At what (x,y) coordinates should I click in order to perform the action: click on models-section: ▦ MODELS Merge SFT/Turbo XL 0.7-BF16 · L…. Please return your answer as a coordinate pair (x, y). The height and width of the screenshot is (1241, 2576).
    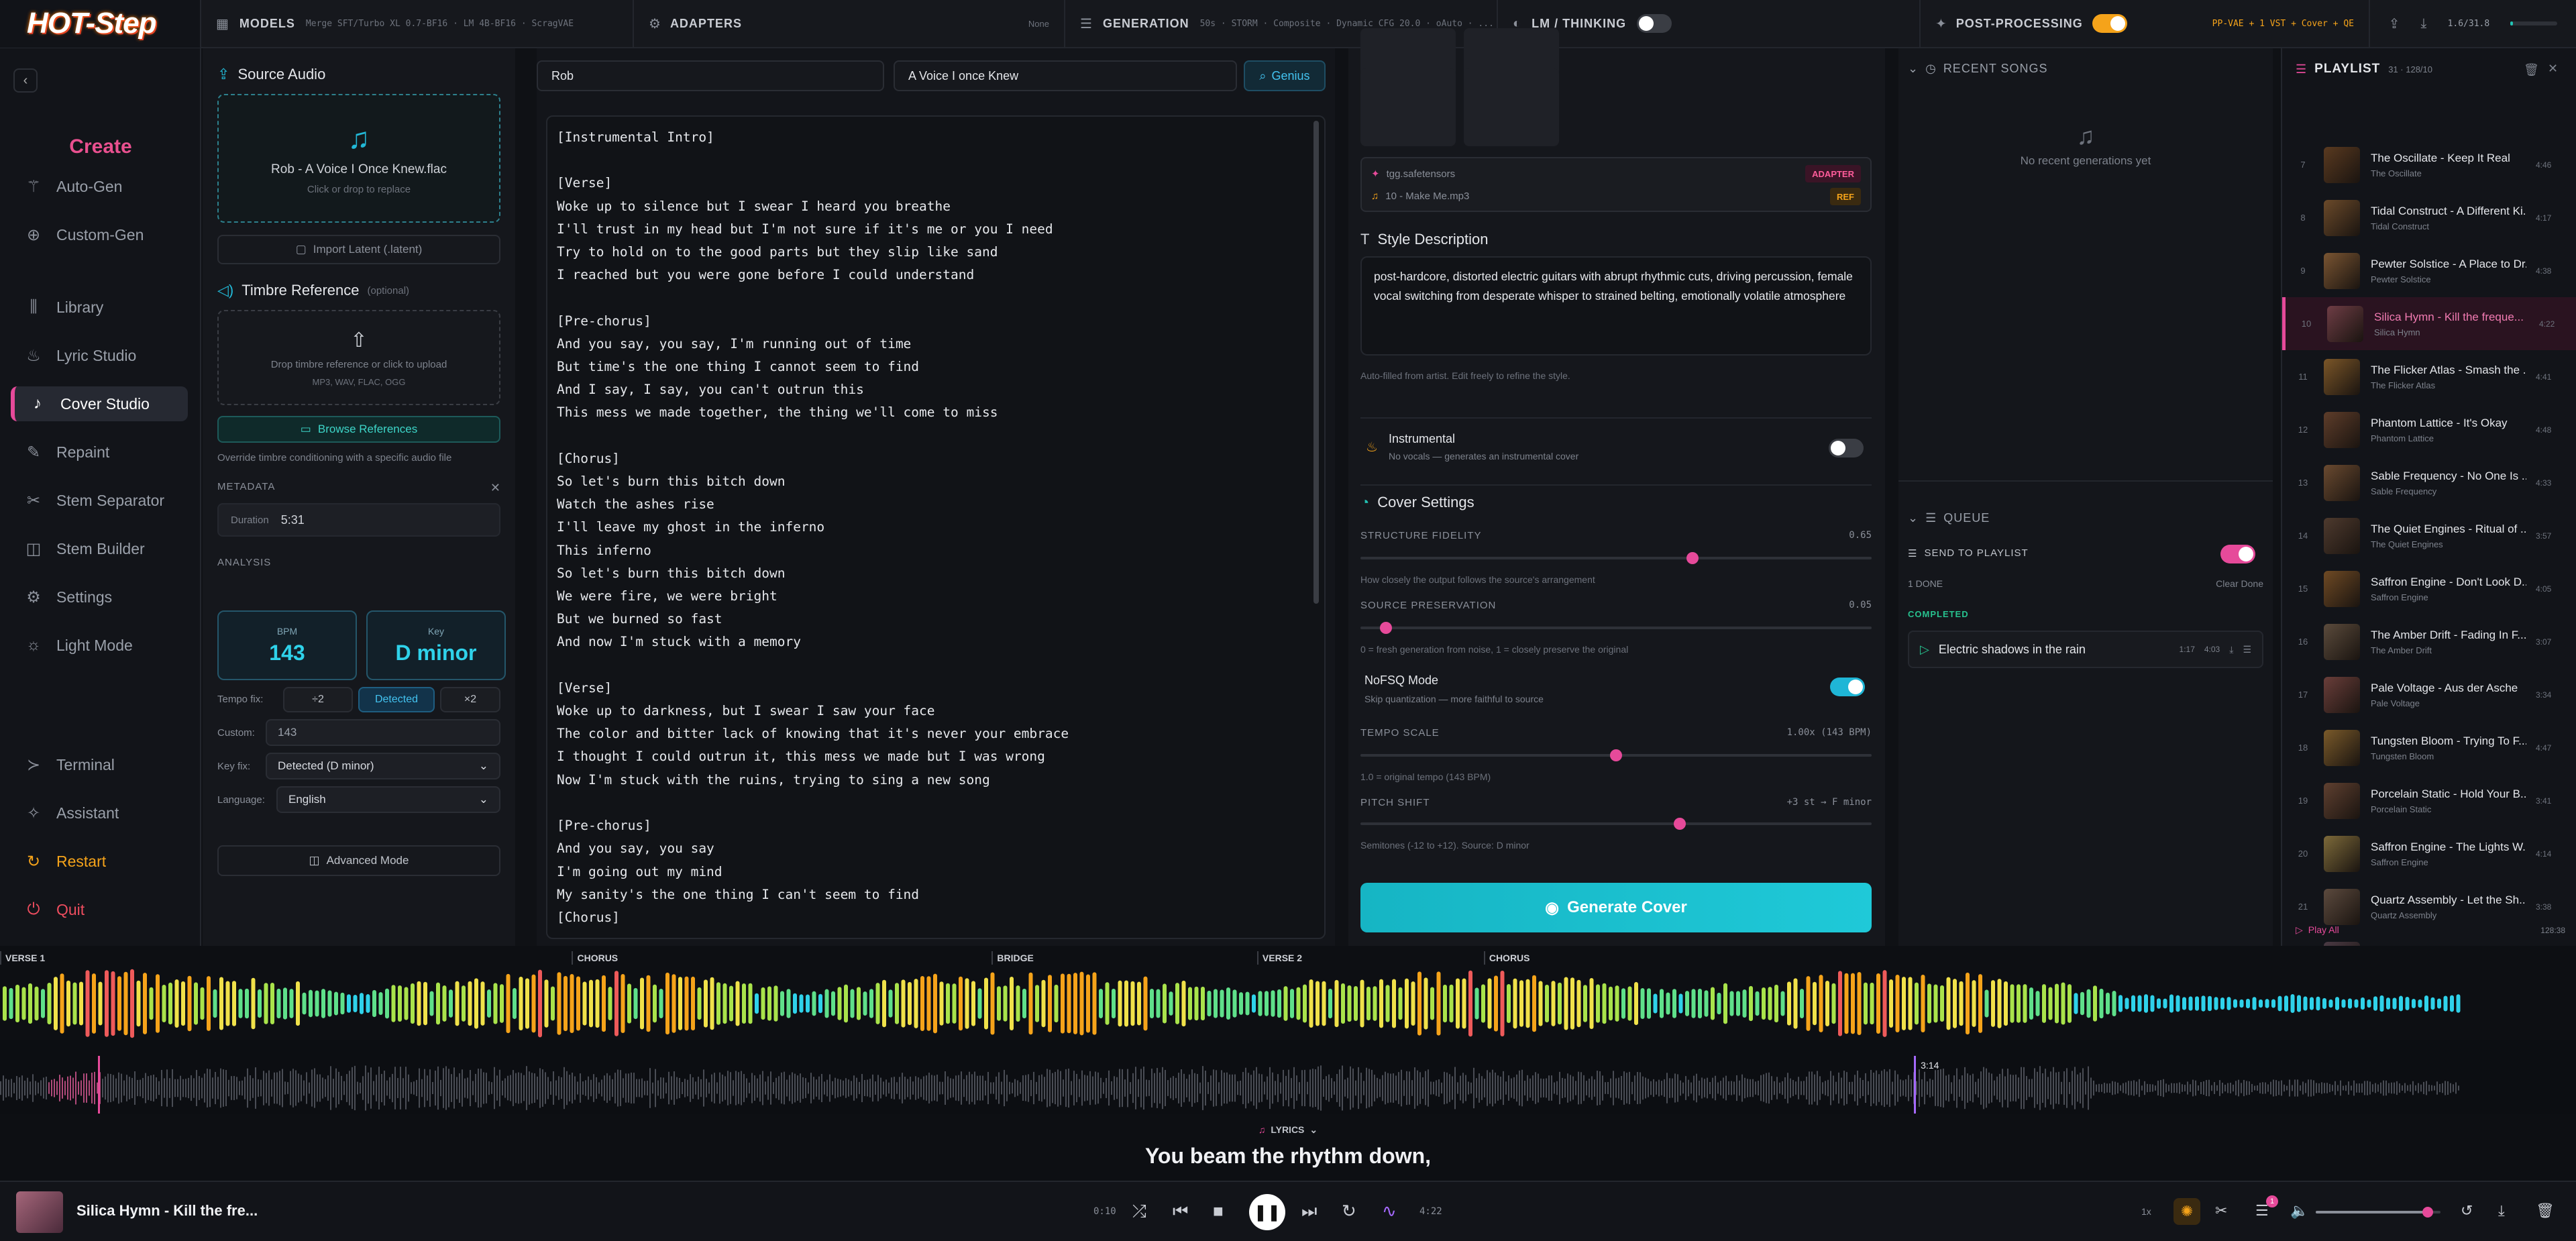
    Looking at the image, I should click on (417, 24).